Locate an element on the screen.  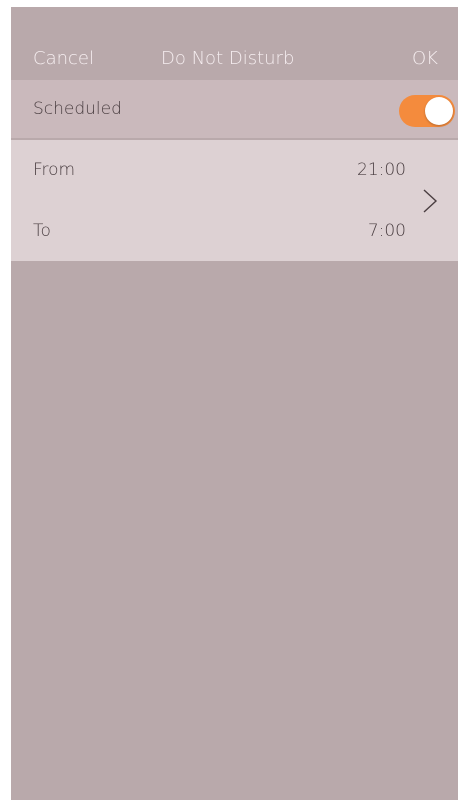
scheduled-row: Scheduled is located at coordinates (234, 109).